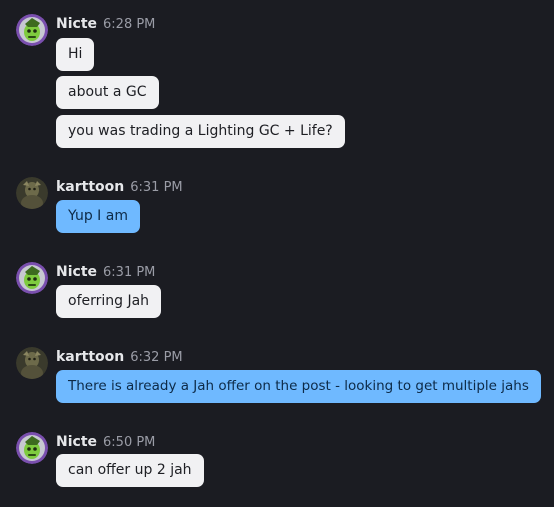  I want to click on message-bubble: oferring Jah, so click(109, 301).